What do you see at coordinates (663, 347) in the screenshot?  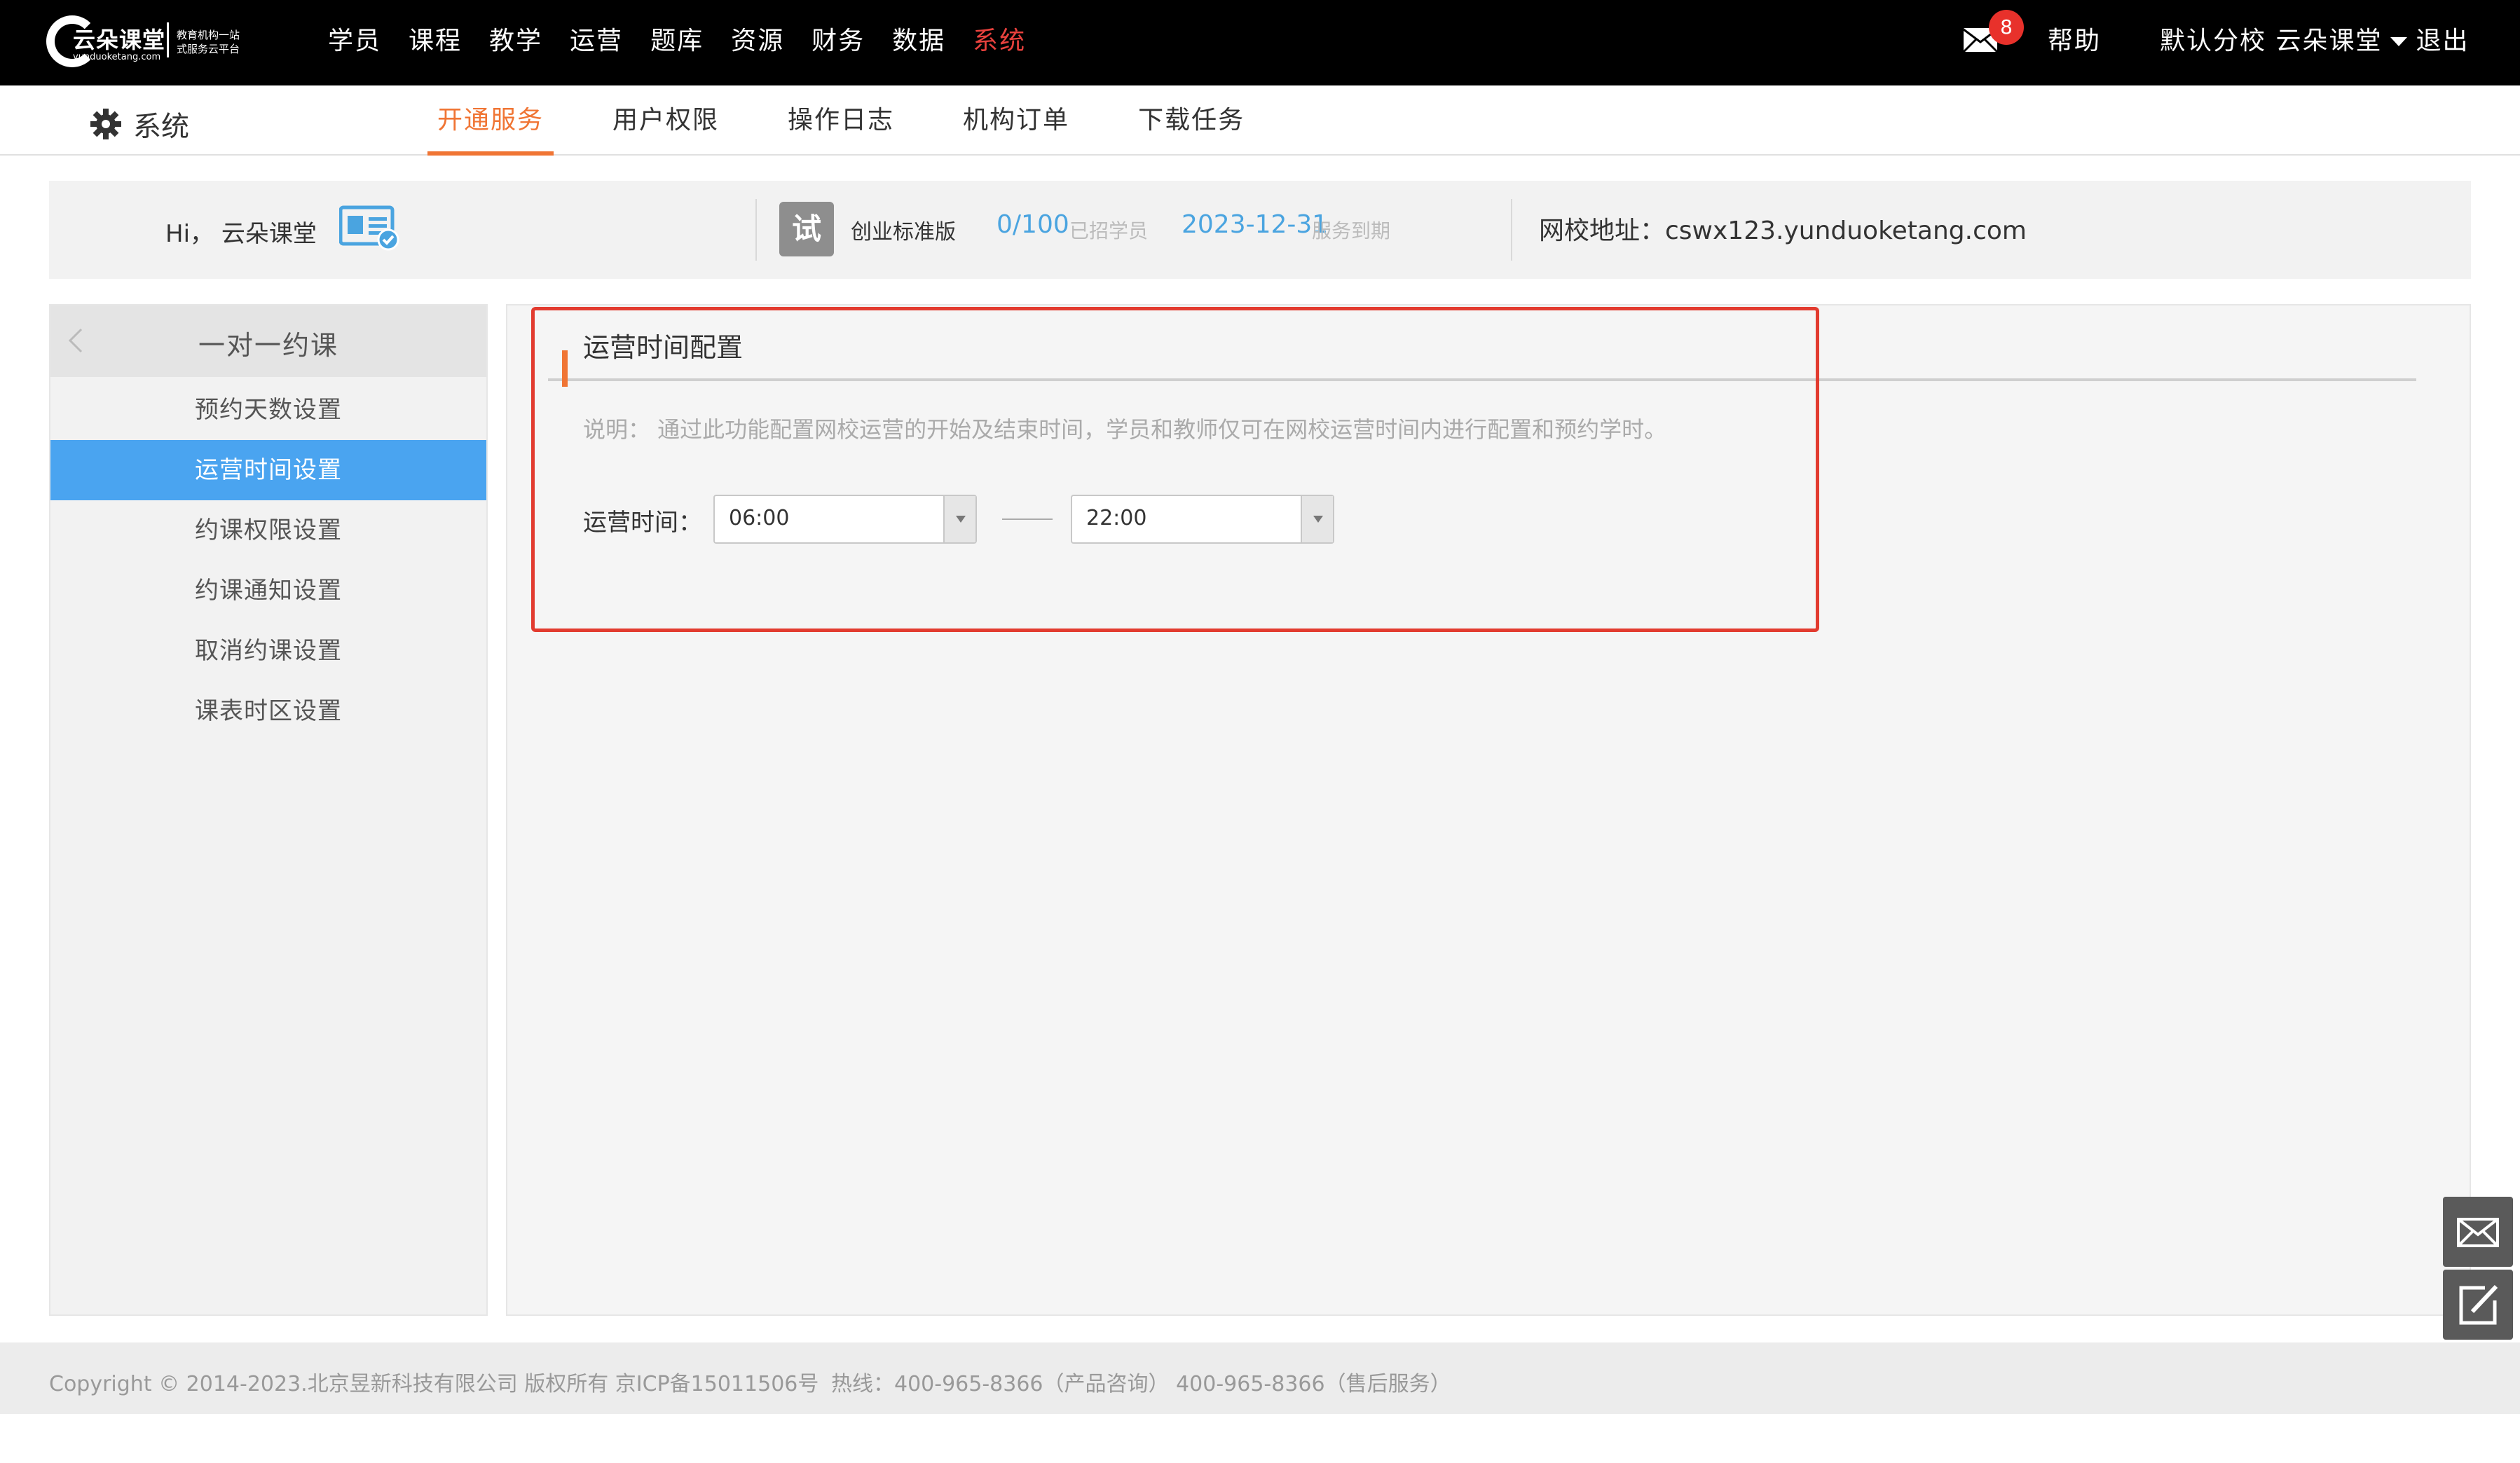 I see `section-title: 运营时间配置` at bounding box center [663, 347].